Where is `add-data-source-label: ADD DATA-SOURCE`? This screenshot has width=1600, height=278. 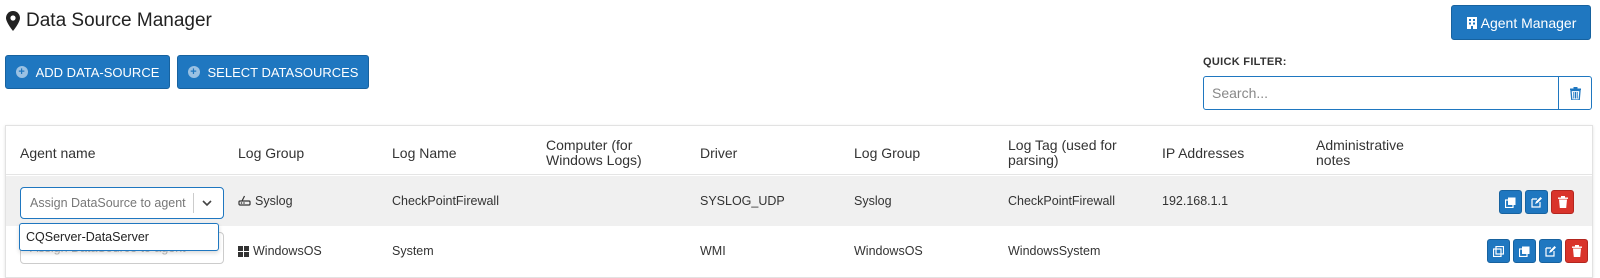 add-data-source-label: ADD DATA-SOURCE is located at coordinates (97, 72).